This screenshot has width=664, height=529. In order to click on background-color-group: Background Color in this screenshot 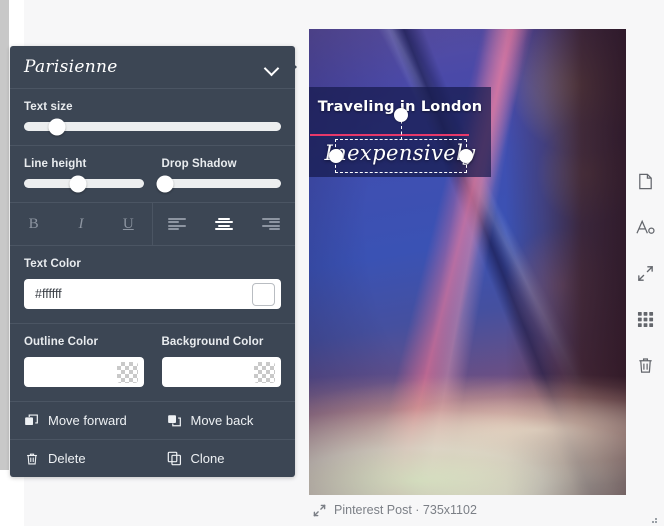, I will do `click(221, 361)`.